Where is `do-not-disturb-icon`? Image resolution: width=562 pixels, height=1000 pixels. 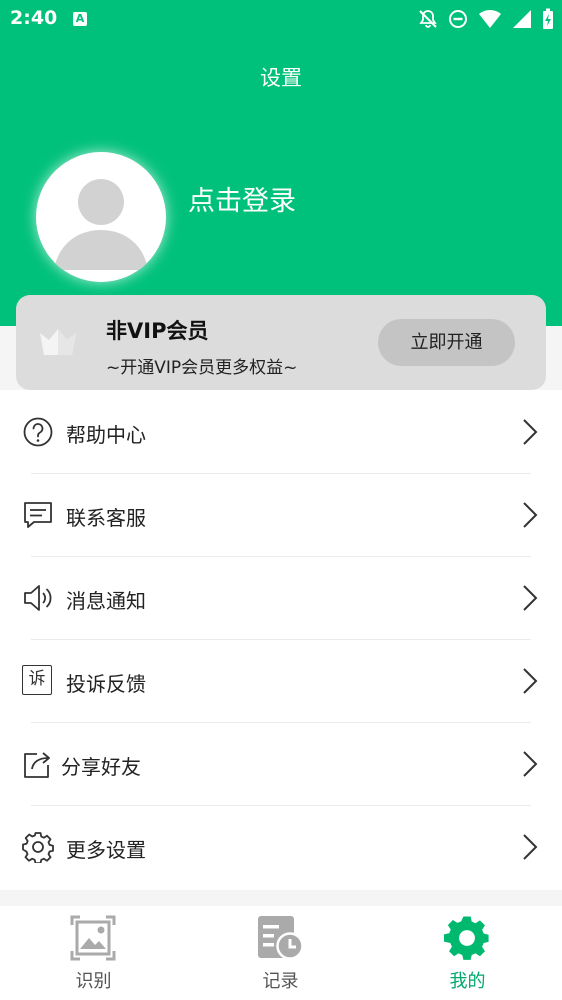
do-not-disturb-icon is located at coordinates (458, 19).